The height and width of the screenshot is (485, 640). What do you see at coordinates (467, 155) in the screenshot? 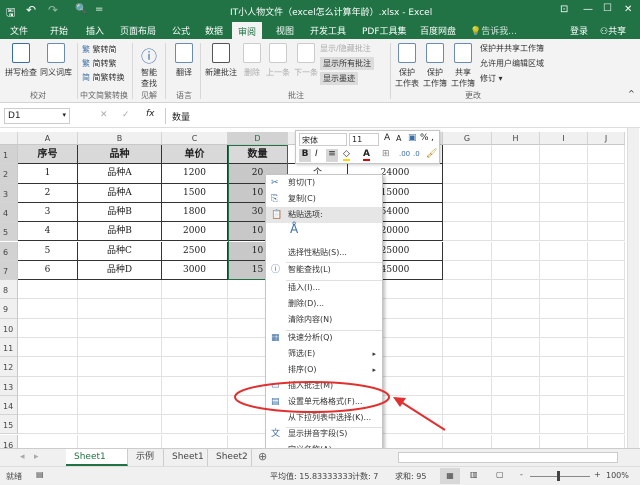
I see `cell-G1` at bounding box center [467, 155].